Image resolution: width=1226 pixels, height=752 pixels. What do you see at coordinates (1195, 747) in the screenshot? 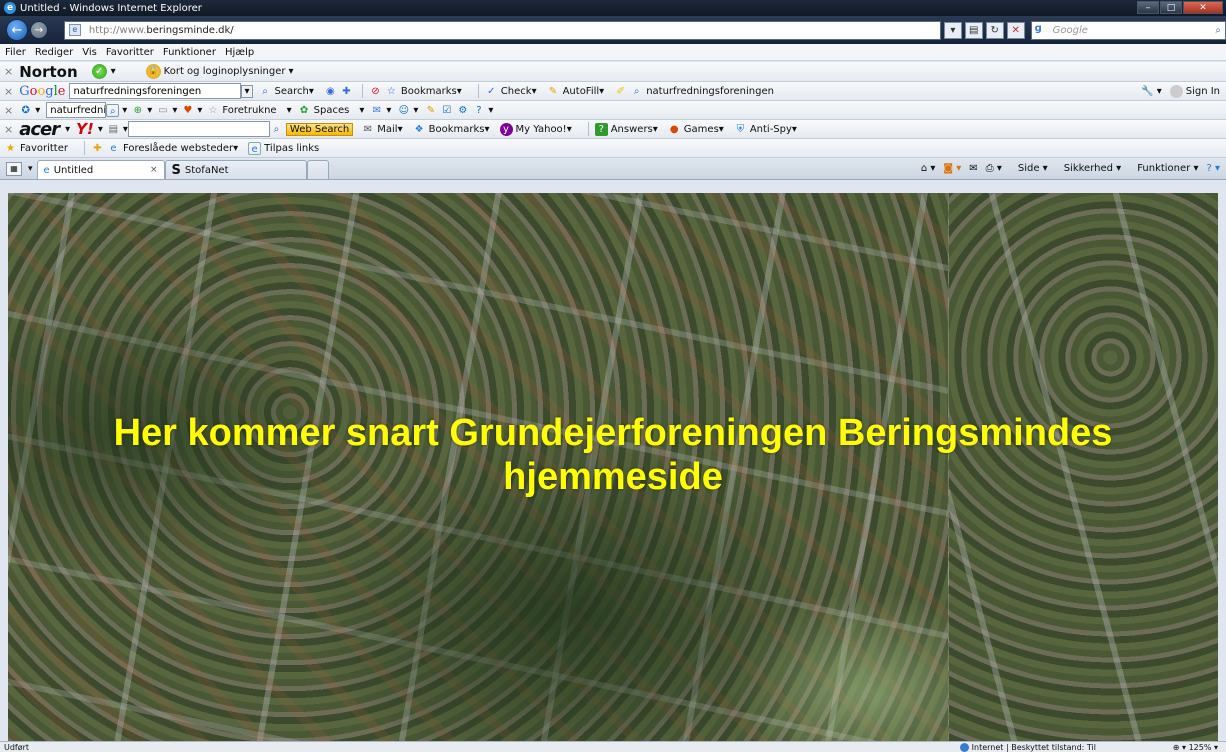
I see `zoom-level: ⊕ ▾ 125% ▾` at bounding box center [1195, 747].